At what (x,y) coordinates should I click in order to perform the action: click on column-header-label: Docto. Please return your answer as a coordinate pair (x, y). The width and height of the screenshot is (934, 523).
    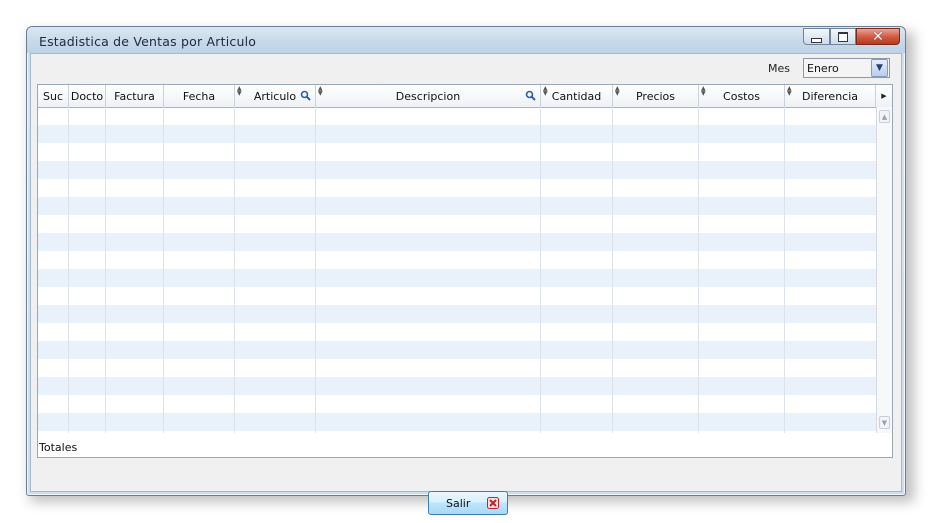
    Looking at the image, I should click on (87, 96).